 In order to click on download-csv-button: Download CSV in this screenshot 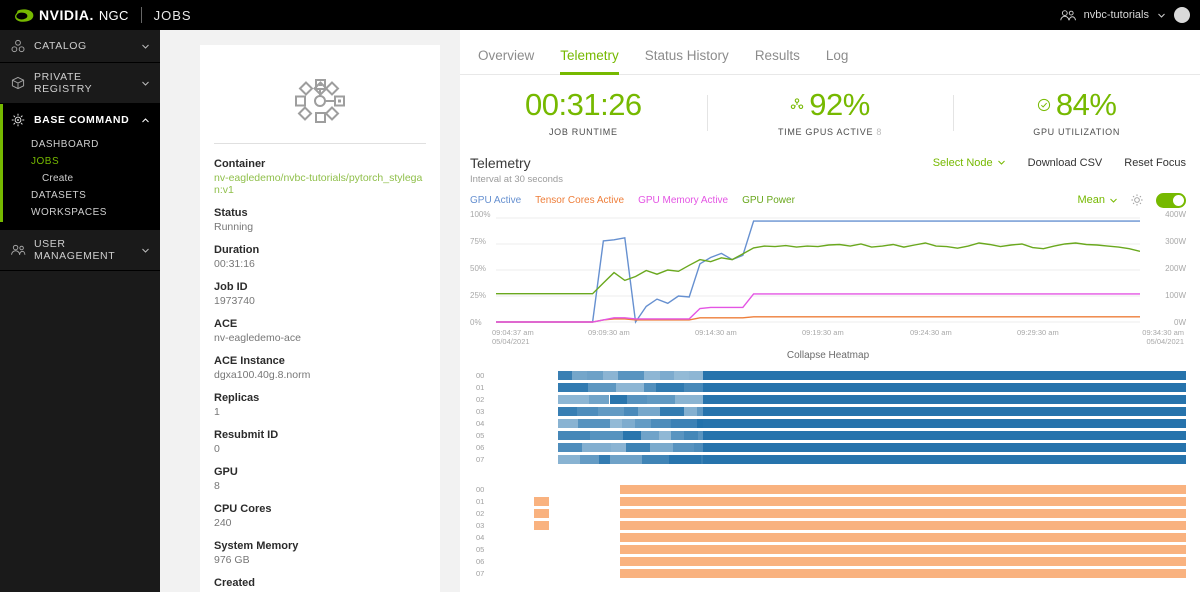, I will do `click(1065, 163)`.